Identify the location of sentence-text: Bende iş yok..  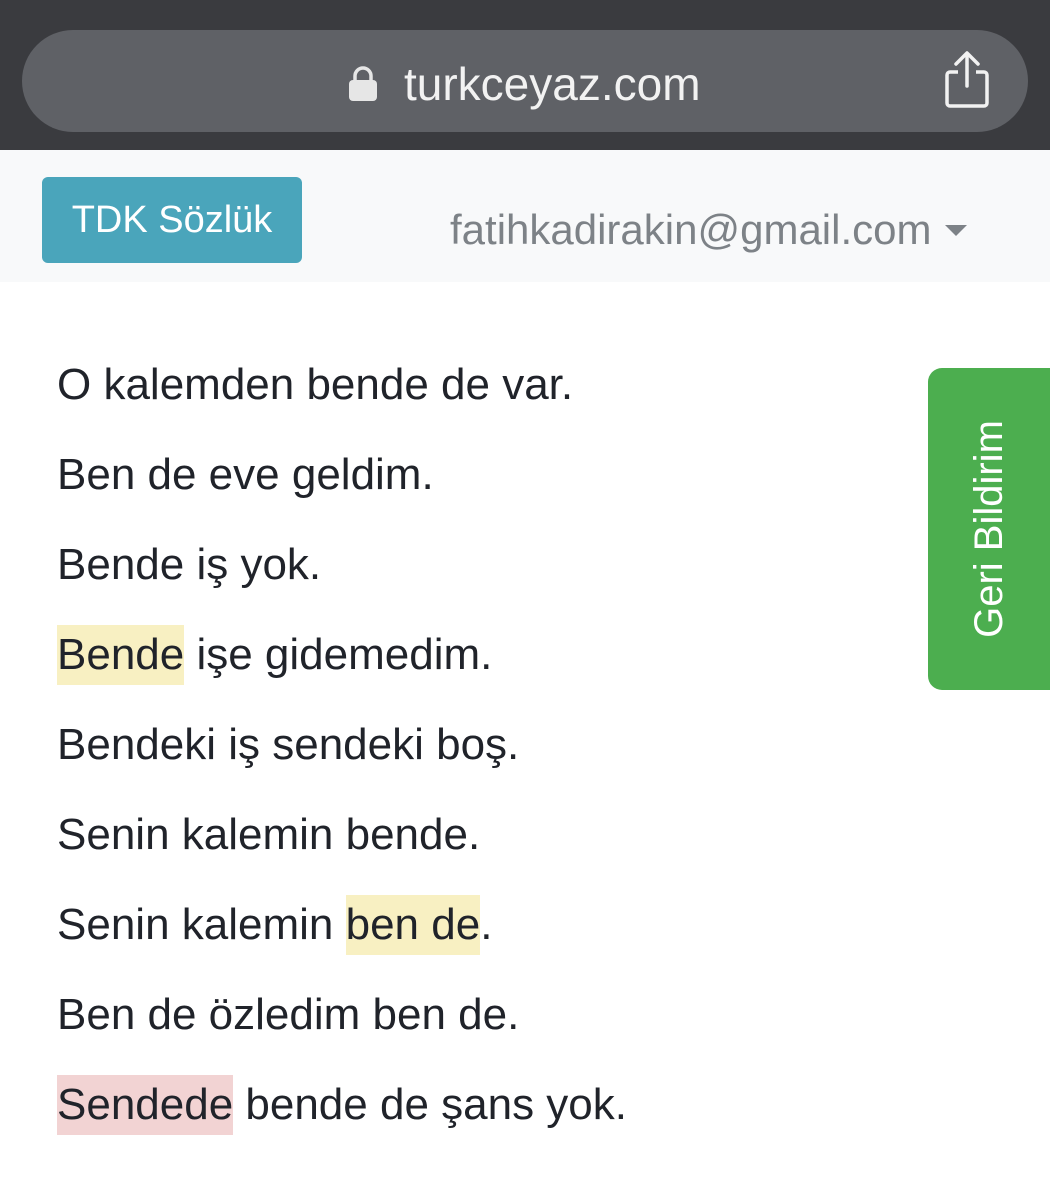
(189, 564).